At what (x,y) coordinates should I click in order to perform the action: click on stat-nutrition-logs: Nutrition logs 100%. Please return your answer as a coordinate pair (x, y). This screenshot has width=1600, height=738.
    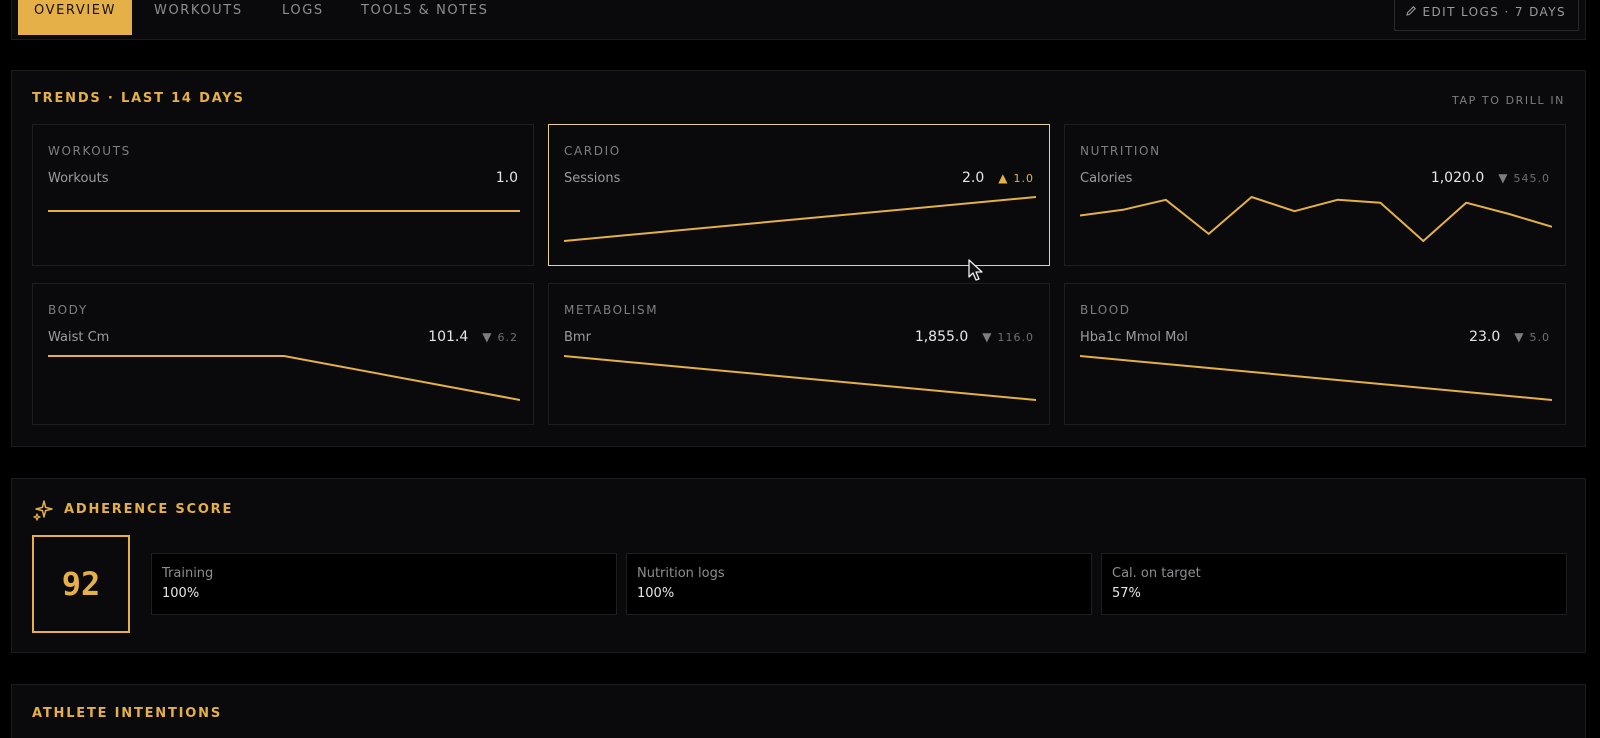
    Looking at the image, I should click on (859, 584).